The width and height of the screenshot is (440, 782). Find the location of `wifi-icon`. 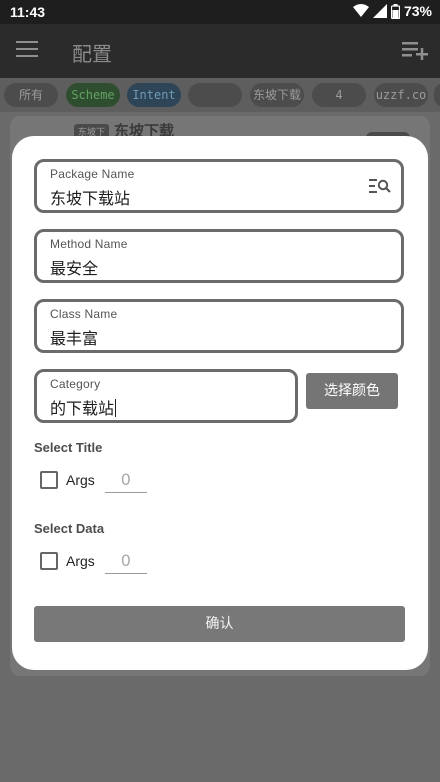

wifi-icon is located at coordinates (360, 10).